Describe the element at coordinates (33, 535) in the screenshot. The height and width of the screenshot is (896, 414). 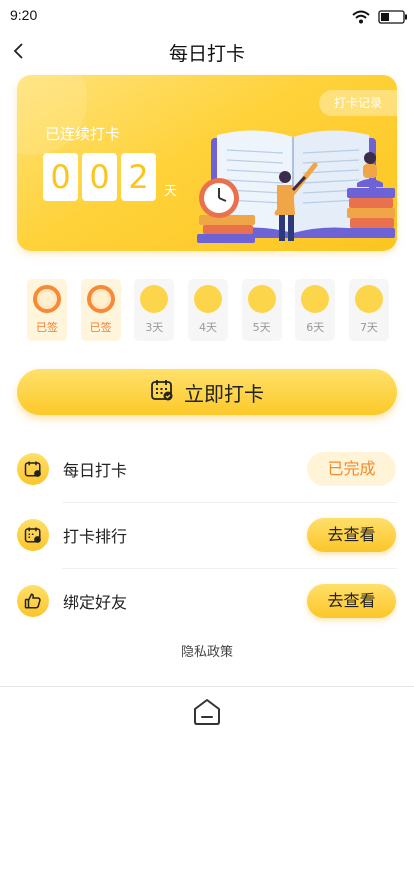
I see `calendar-rank-icon` at that location.